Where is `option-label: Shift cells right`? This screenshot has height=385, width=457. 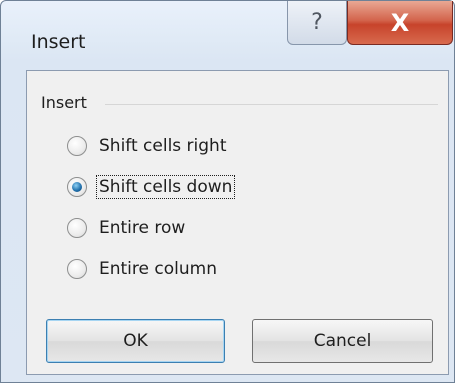 option-label: Shift cells right is located at coordinates (163, 146).